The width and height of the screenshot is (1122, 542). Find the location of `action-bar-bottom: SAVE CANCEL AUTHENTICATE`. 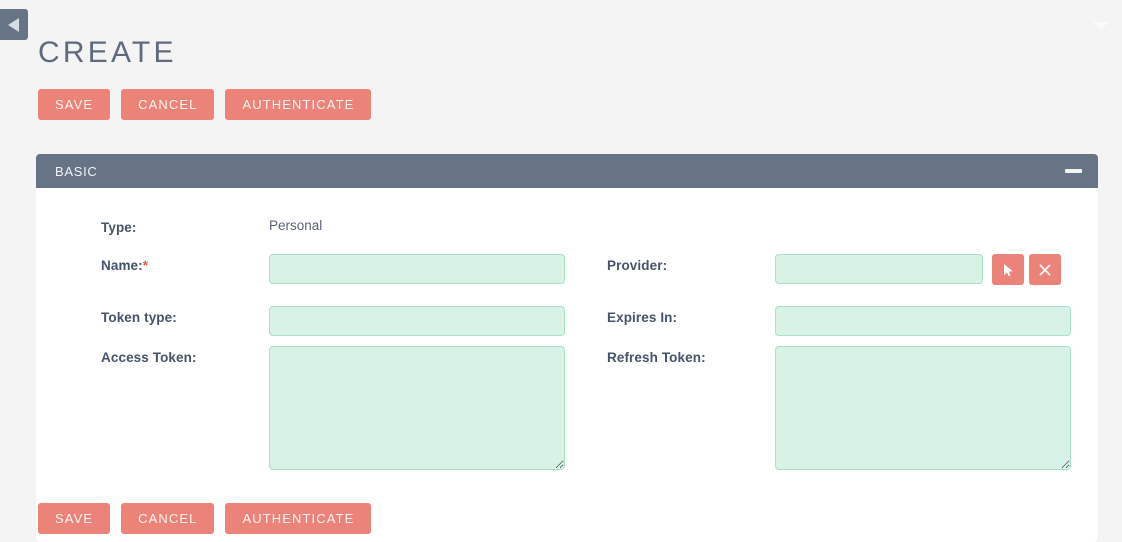

action-bar-bottom: SAVE CANCEL AUTHENTICATE is located at coordinates (205, 518).